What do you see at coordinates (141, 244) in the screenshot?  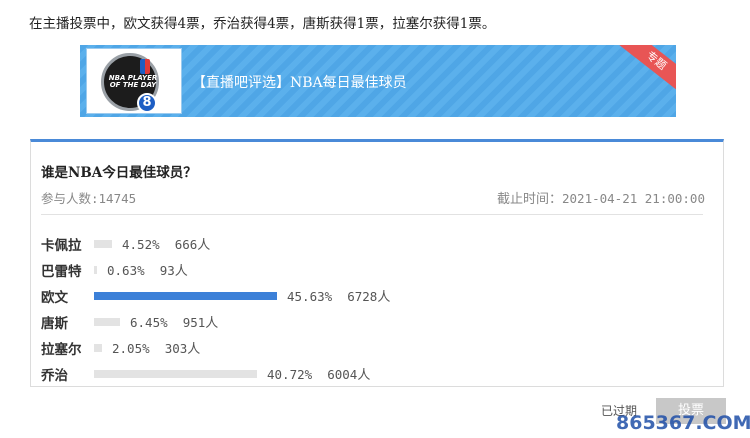 I see `option-percent: 4.52%` at bounding box center [141, 244].